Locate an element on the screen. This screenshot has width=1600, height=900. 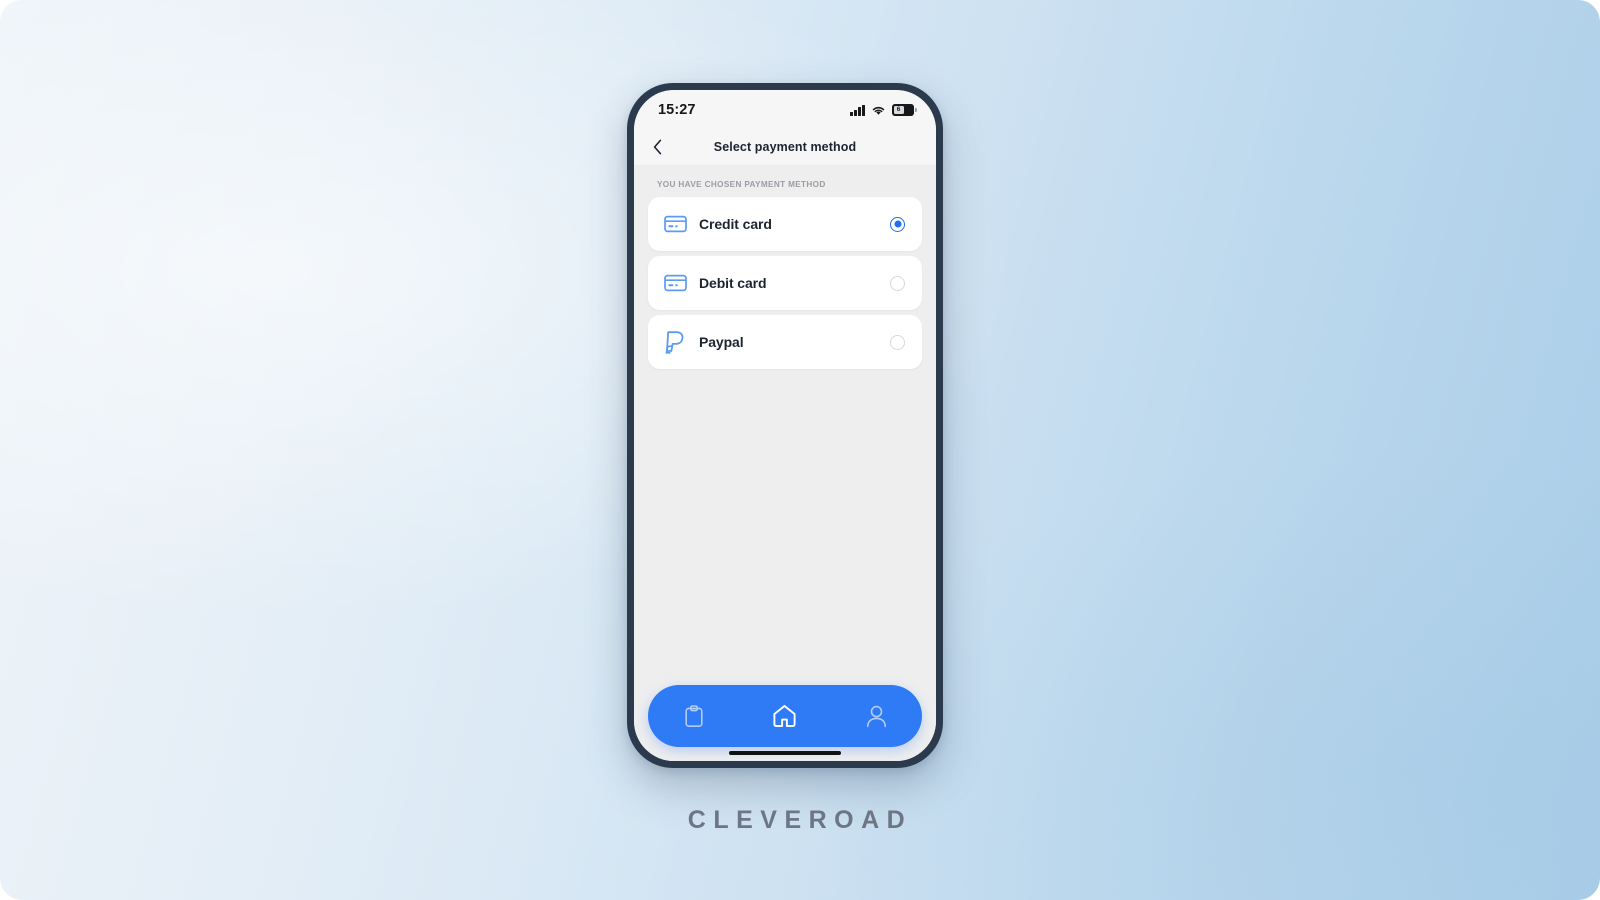
payment-option-label: Debit card is located at coordinates (733, 283).